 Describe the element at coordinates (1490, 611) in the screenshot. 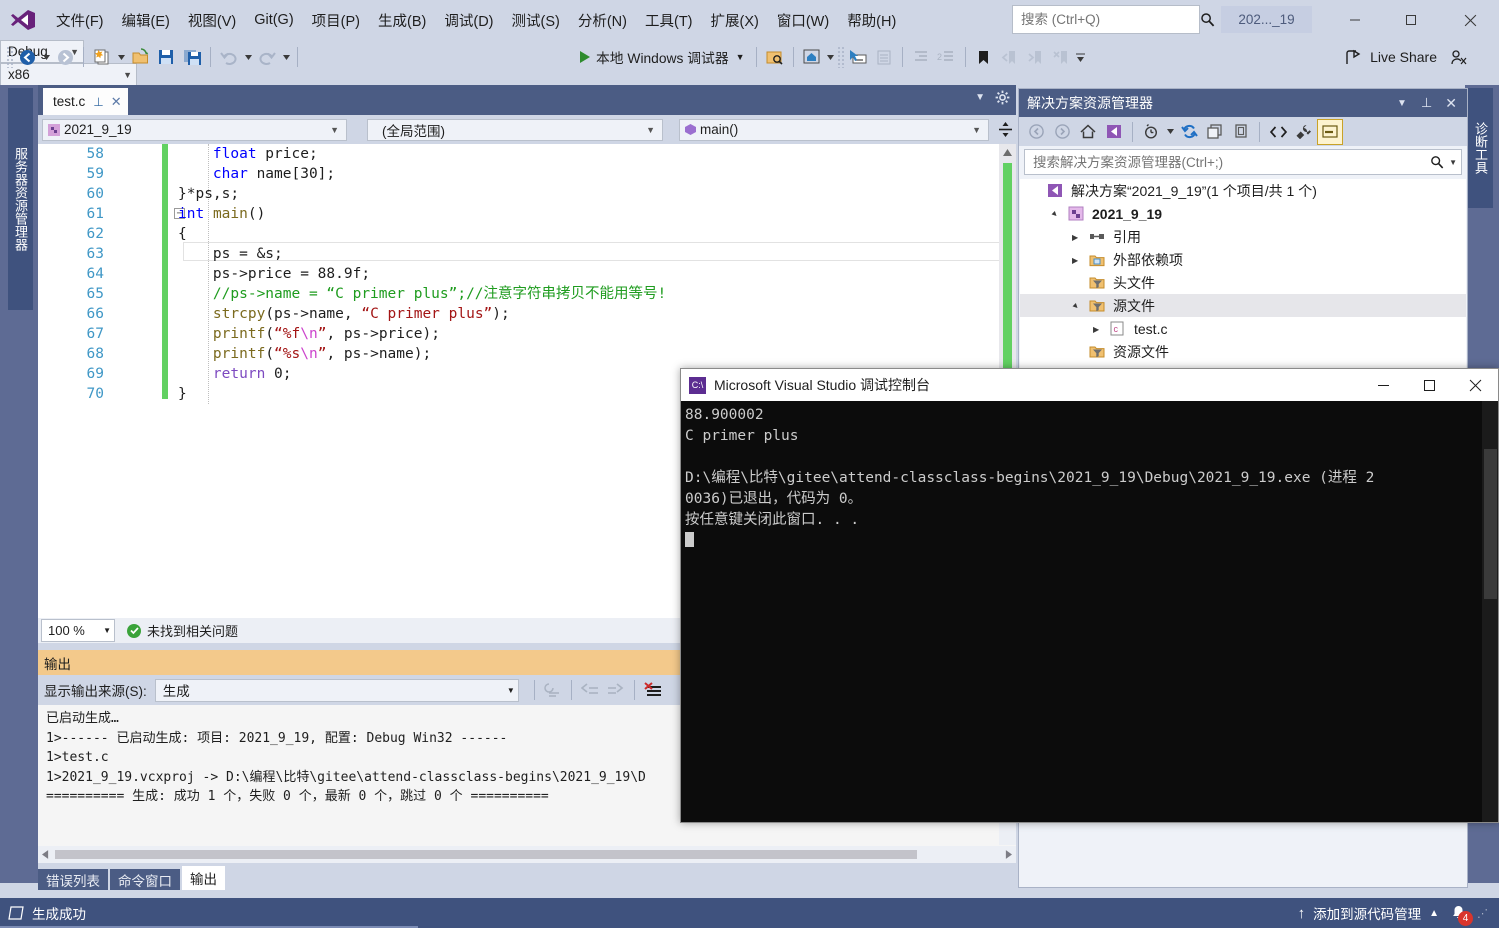

I see `console-vertical-scrollbar` at that location.